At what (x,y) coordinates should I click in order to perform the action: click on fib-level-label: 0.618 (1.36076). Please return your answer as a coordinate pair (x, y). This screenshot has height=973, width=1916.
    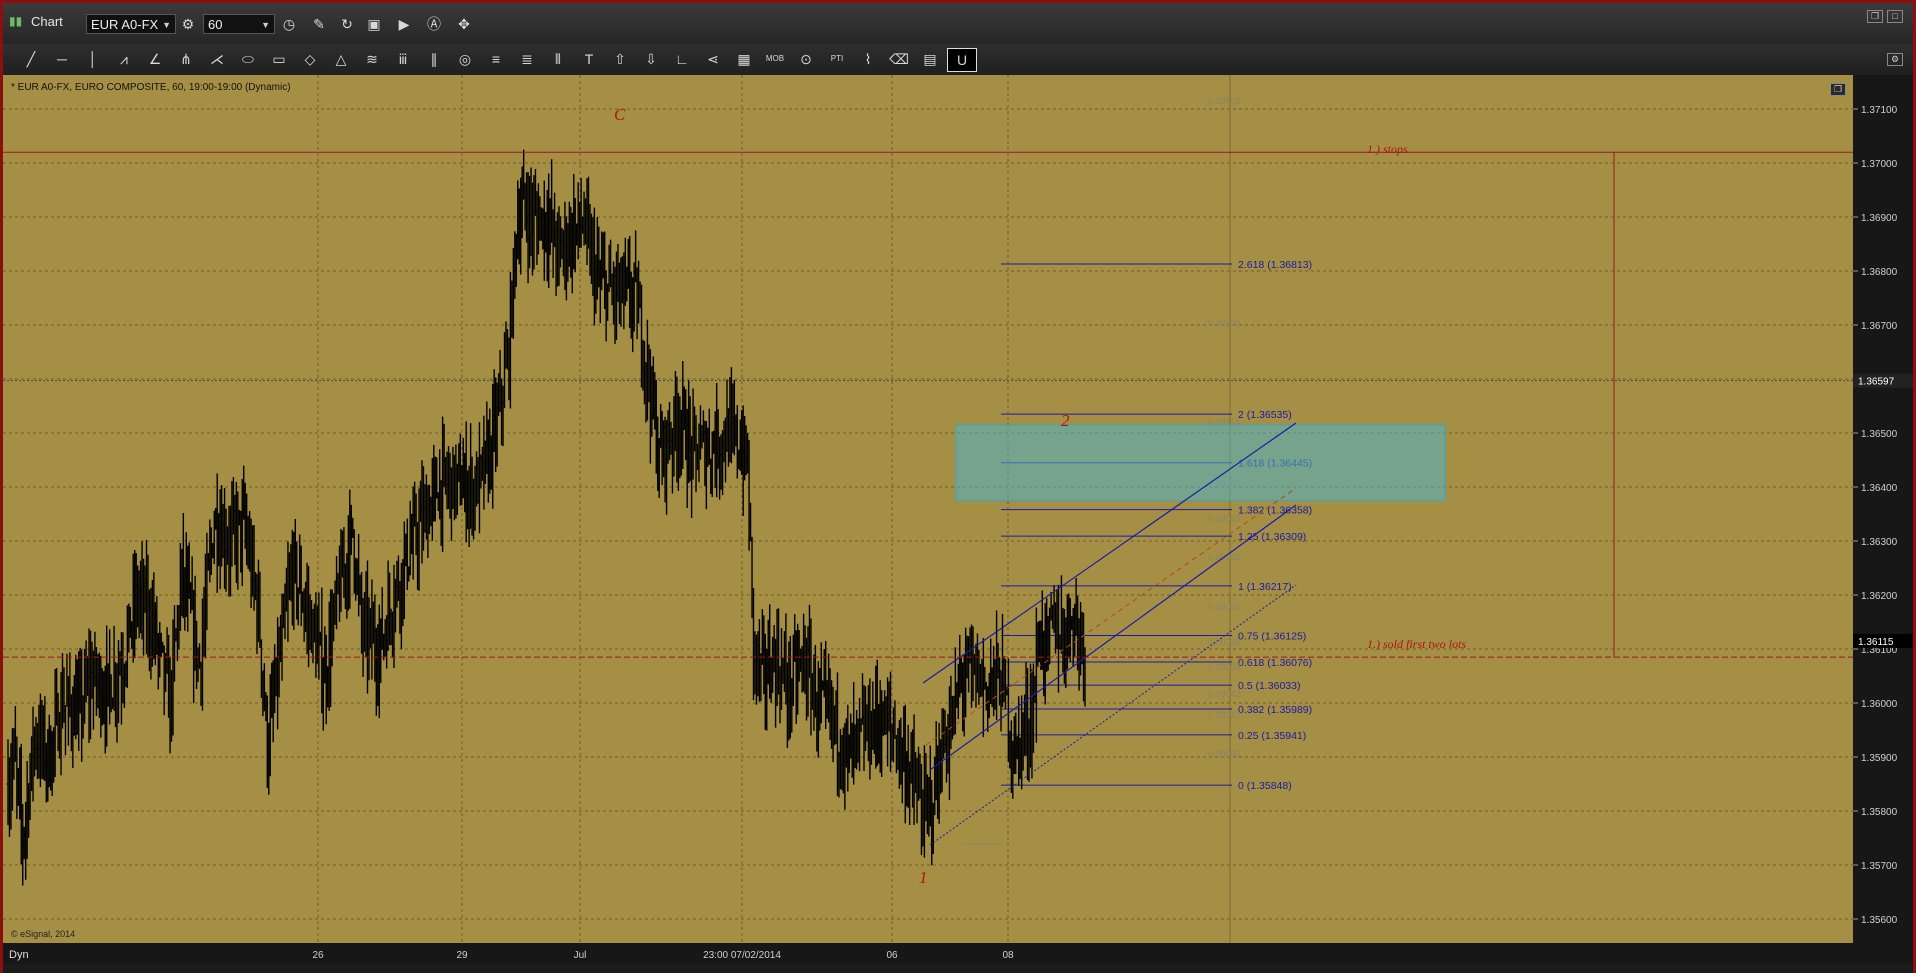
    Looking at the image, I should click on (1275, 663).